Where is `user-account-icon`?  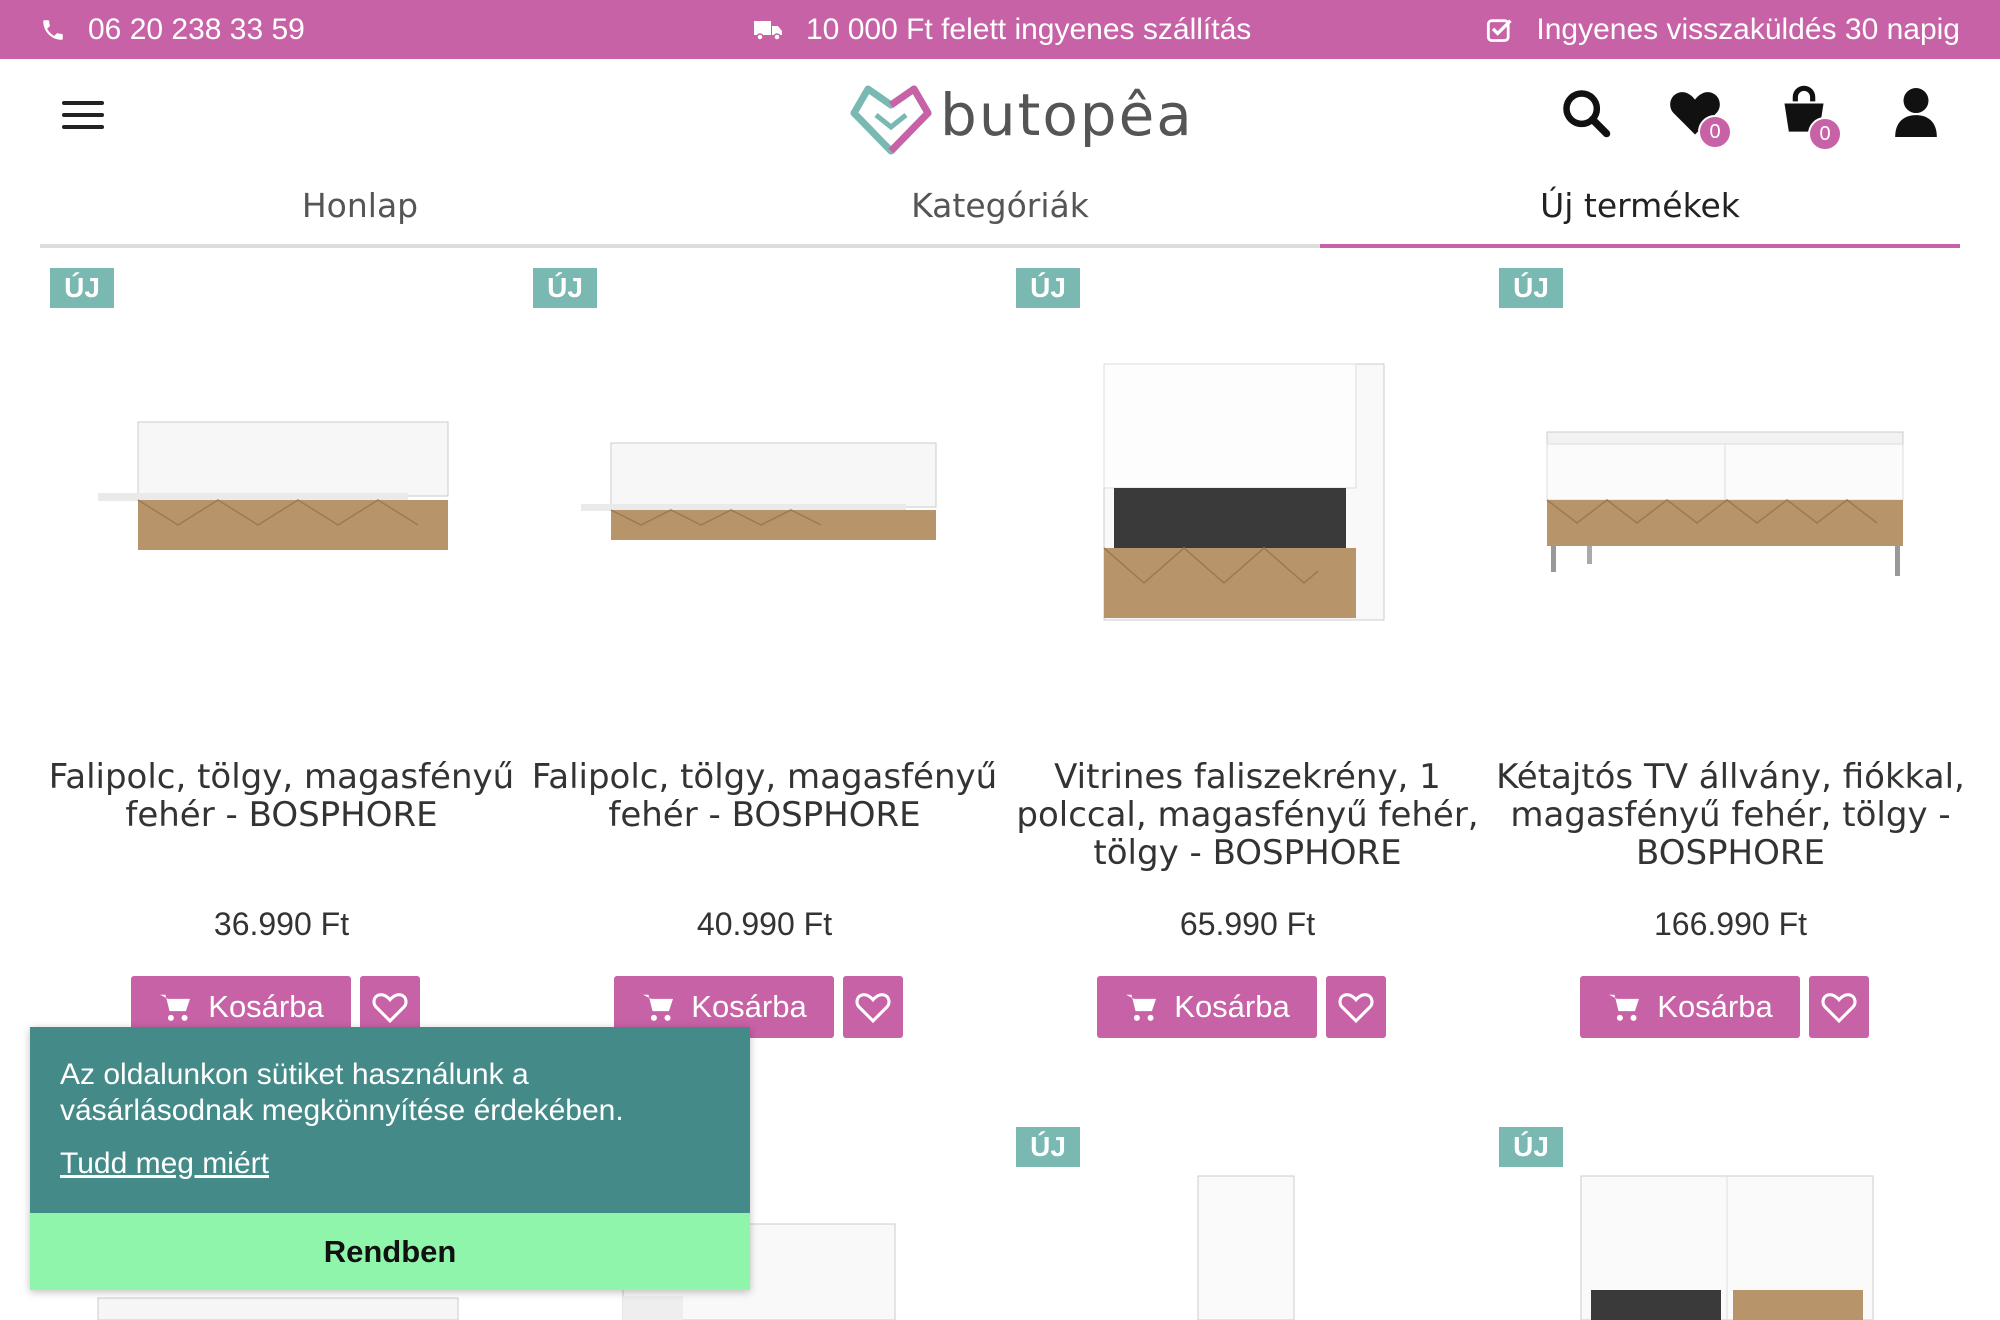
user-account-icon is located at coordinates (1916, 114).